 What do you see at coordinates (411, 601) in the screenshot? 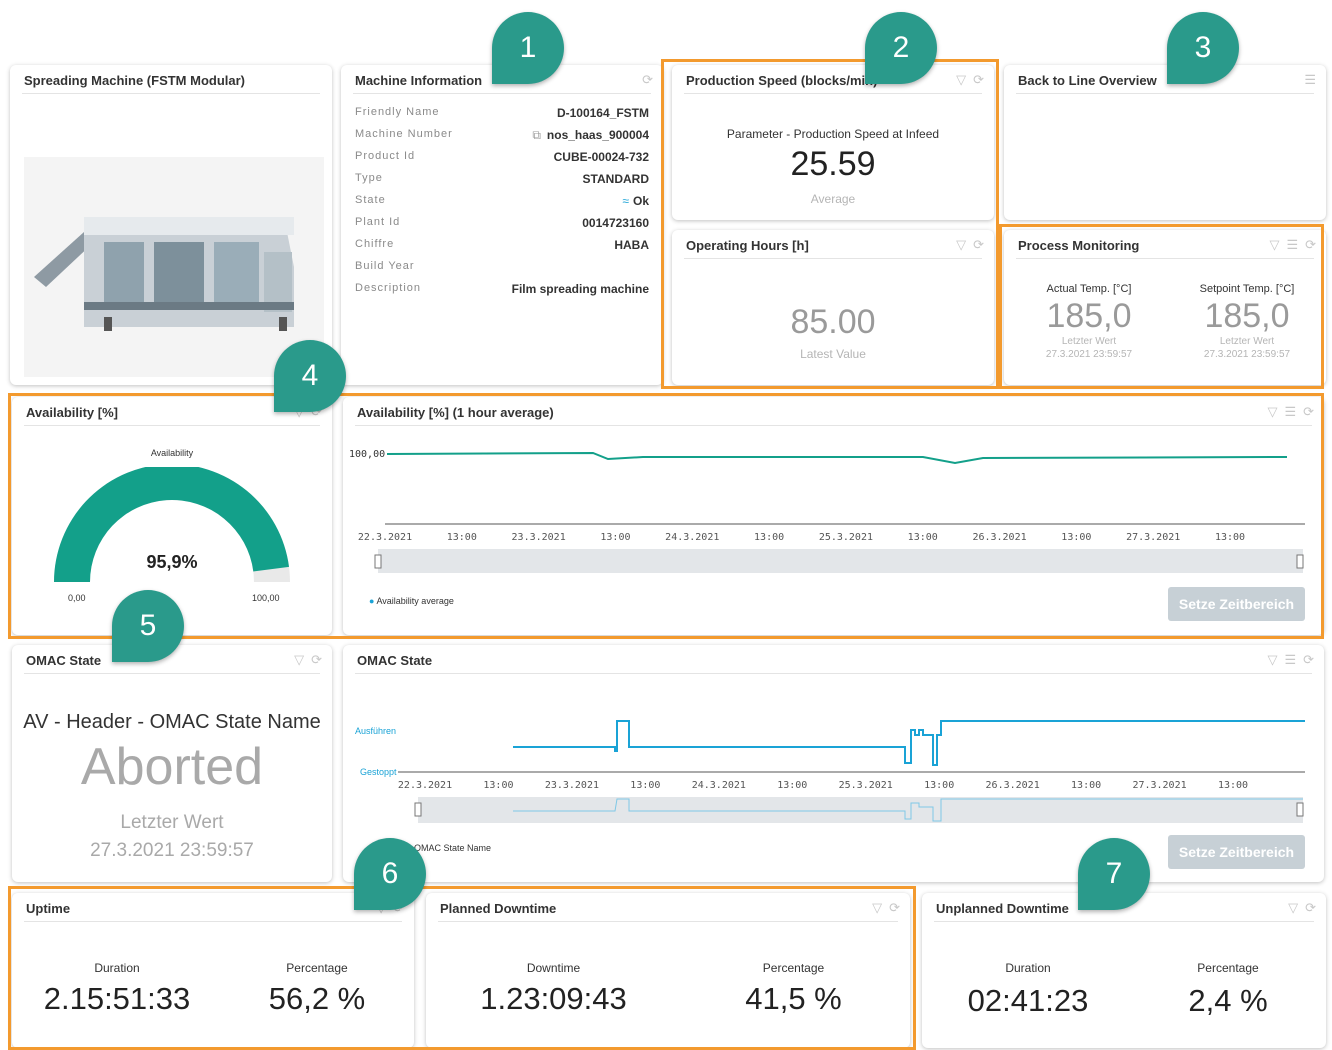
I see `chart-legend: ● Availability average` at bounding box center [411, 601].